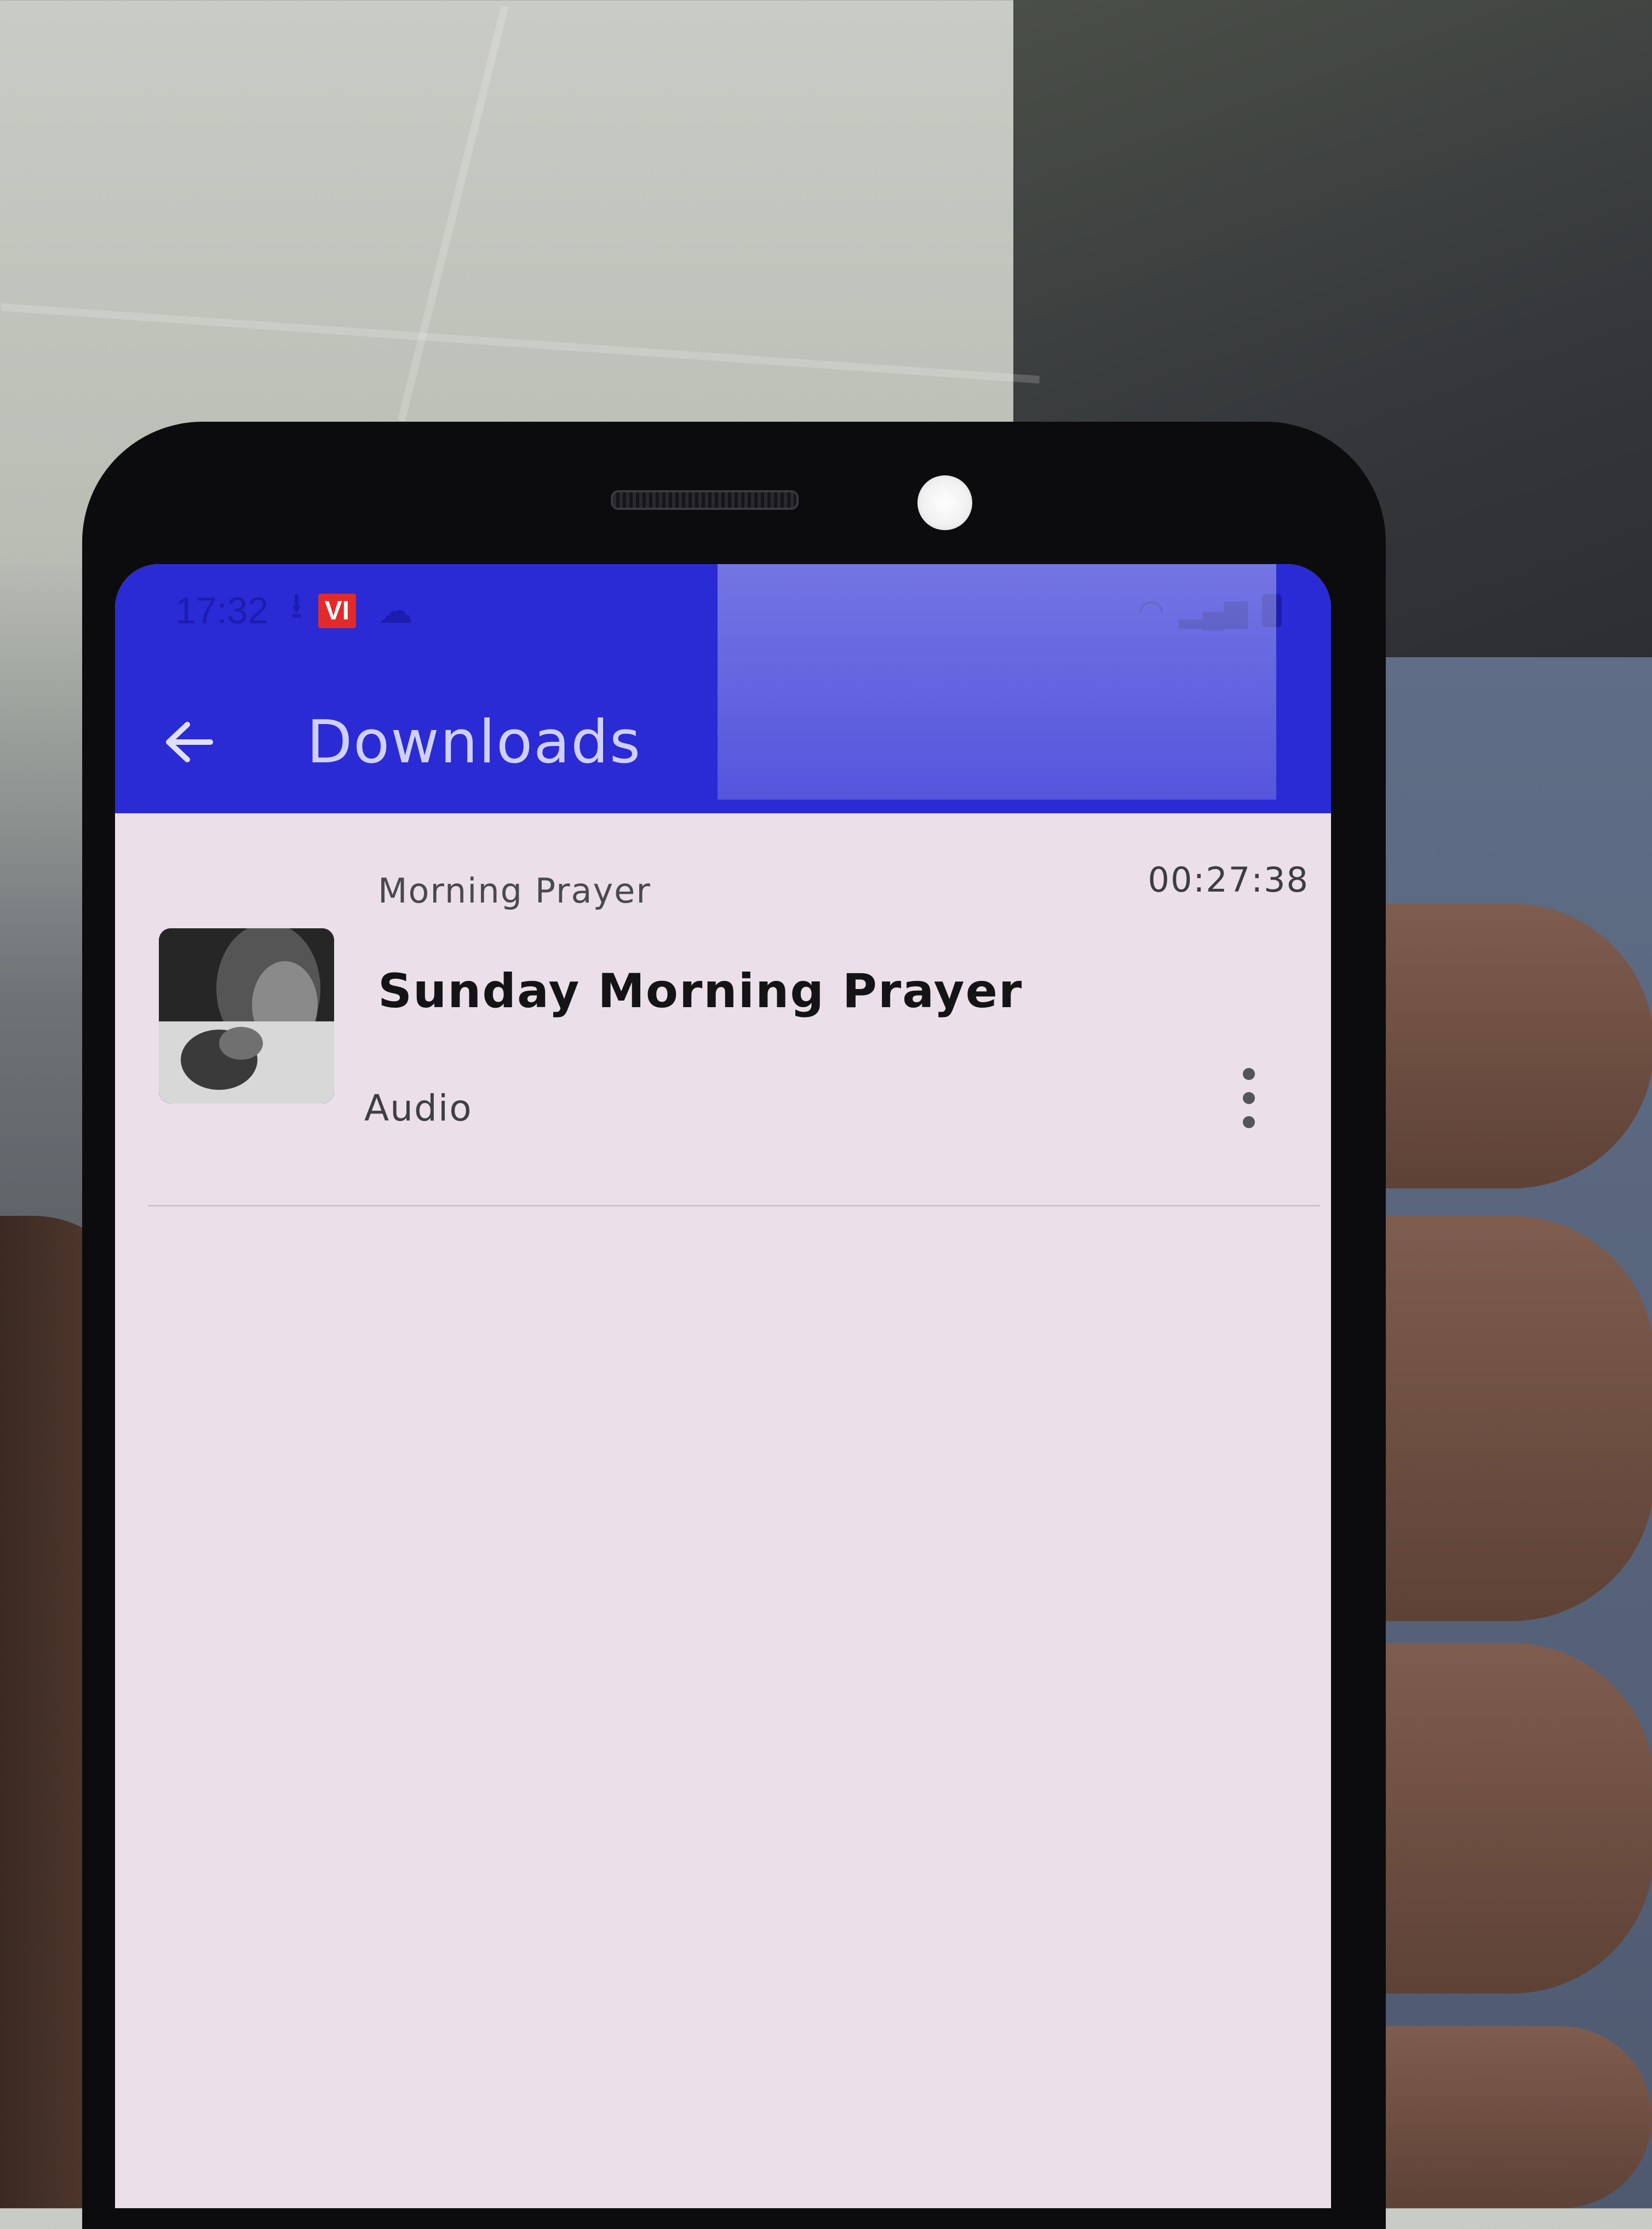 This screenshot has height=2229, width=1652. Describe the element at coordinates (997, 682) in the screenshot. I see `screen-glare` at that location.